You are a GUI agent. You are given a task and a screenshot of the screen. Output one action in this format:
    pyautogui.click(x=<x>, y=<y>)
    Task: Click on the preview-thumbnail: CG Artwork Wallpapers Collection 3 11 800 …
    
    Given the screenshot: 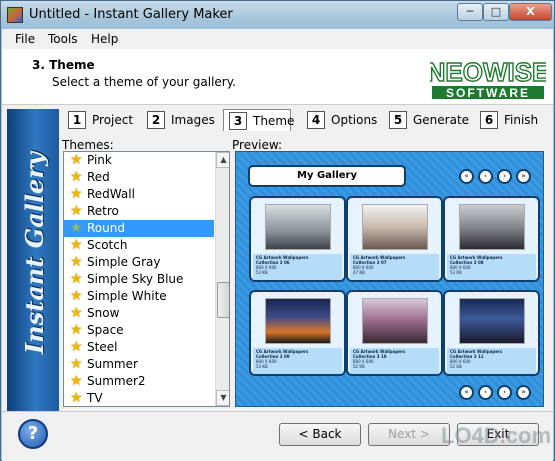 What is the action you would take?
    pyautogui.click(x=491, y=333)
    